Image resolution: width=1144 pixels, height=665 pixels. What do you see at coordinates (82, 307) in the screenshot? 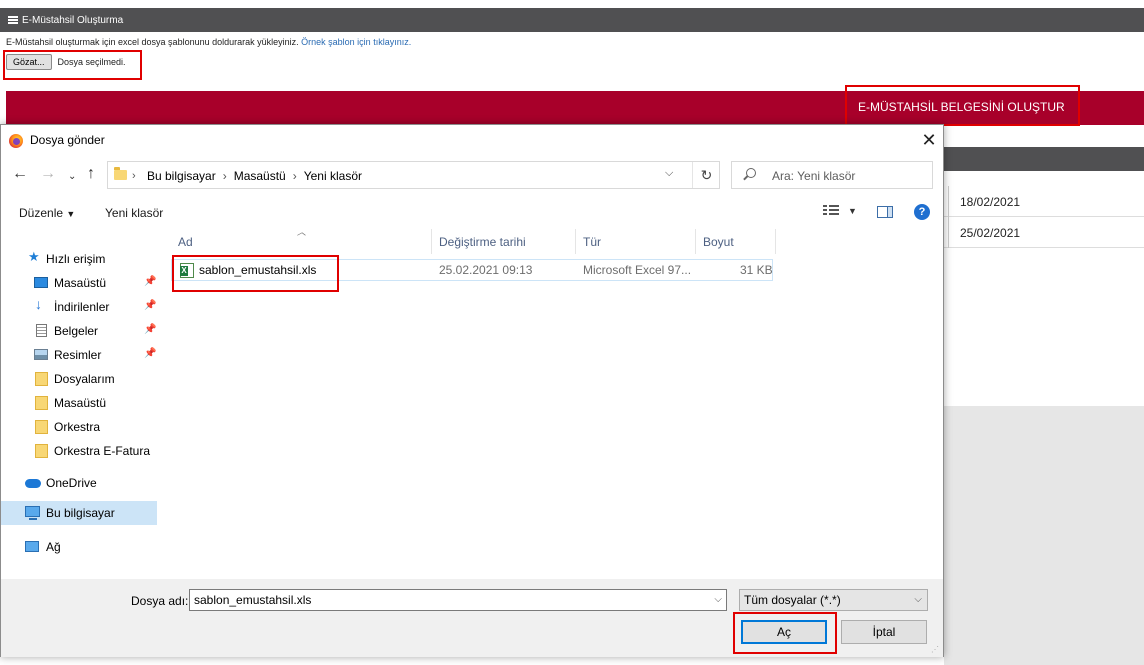
I see `sidebar-item-label: İndirilenler` at bounding box center [82, 307].